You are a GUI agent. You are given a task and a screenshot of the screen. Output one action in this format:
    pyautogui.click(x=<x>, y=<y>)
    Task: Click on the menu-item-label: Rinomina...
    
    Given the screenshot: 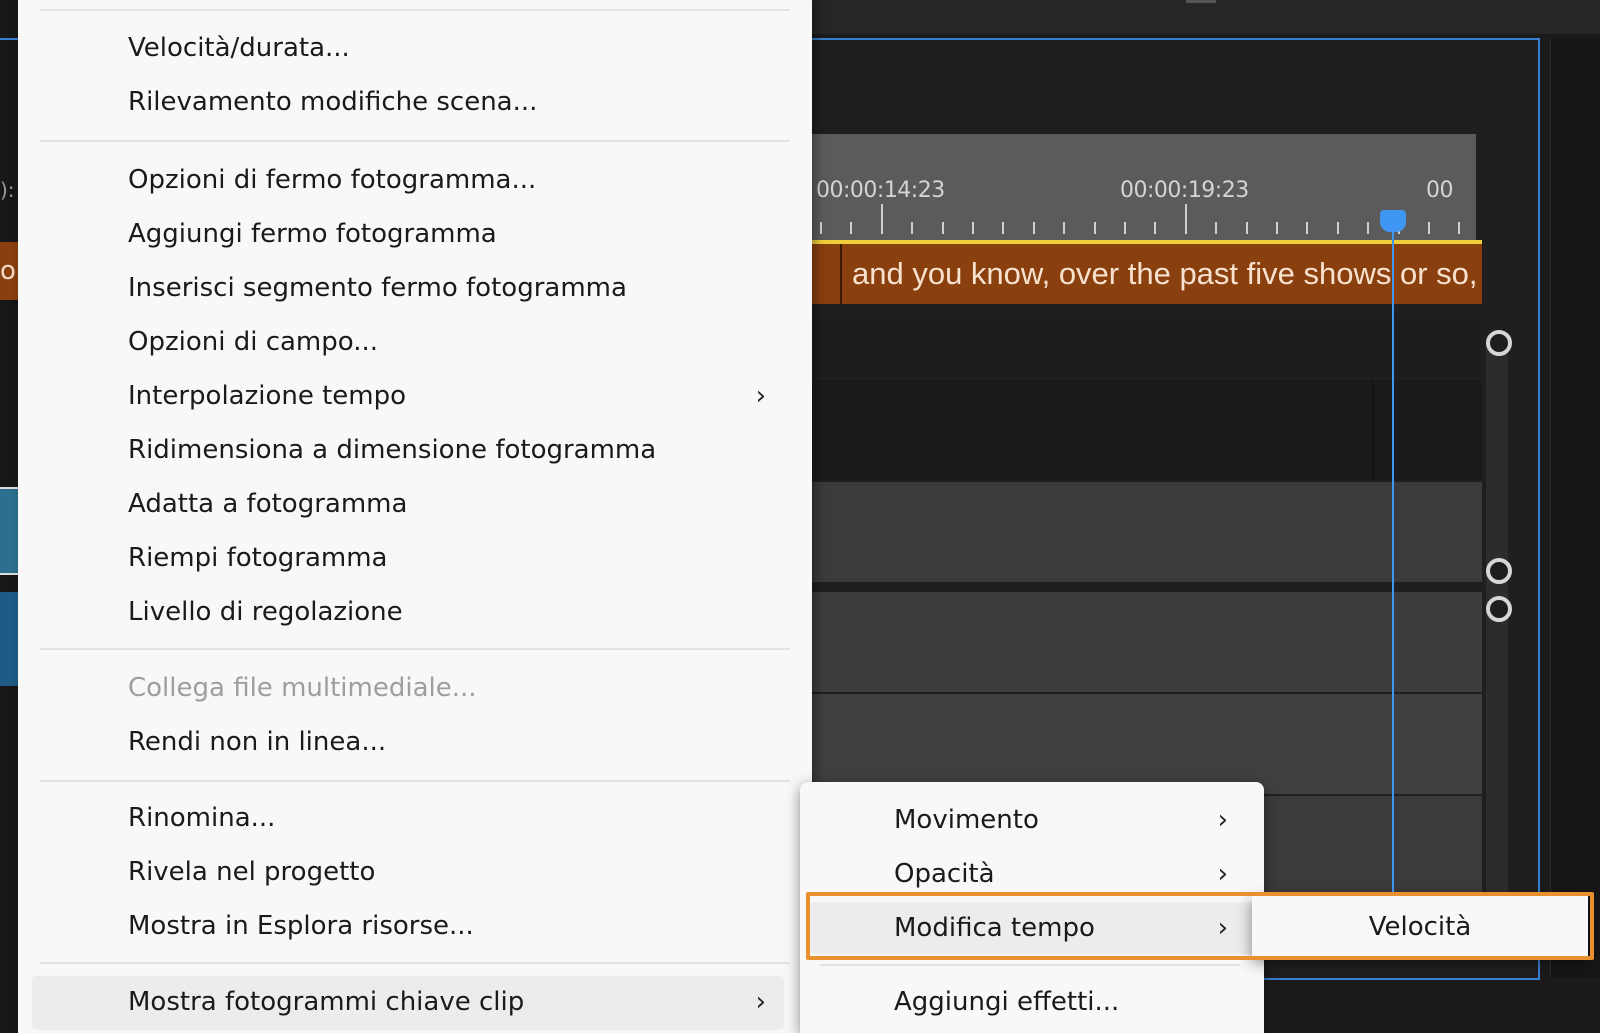 What is the action you would take?
    pyautogui.click(x=202, y=818)
    